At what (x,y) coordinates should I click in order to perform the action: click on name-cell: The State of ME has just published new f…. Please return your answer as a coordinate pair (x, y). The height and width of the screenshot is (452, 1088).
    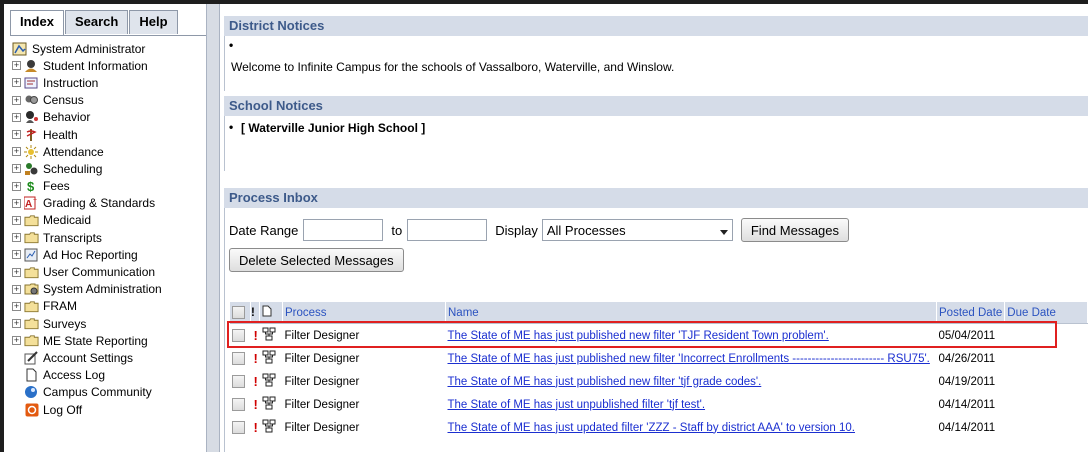
    Looking at the image, I should click on (691, 381).